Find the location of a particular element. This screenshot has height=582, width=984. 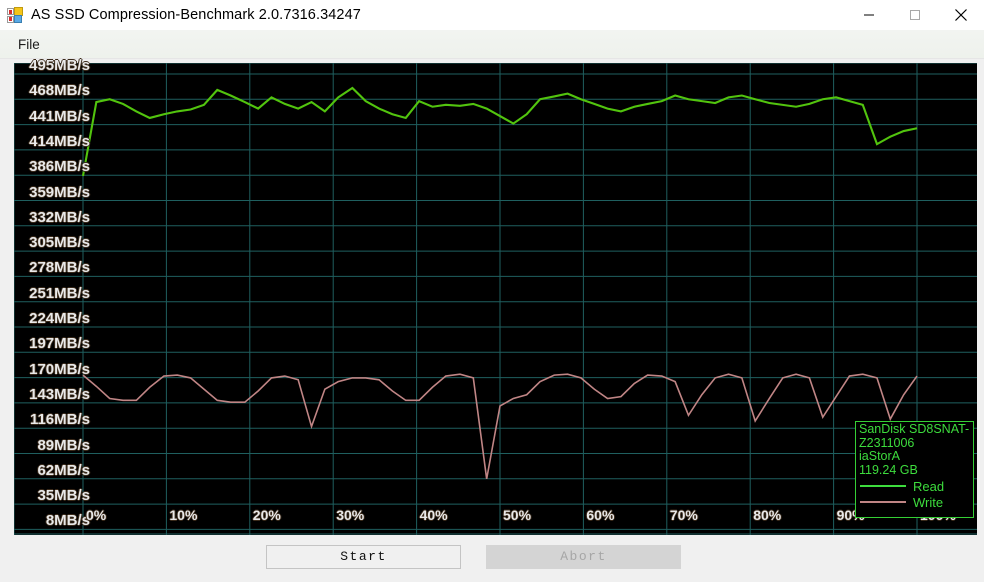

start-button: Start is located at coordinates (363, 557).